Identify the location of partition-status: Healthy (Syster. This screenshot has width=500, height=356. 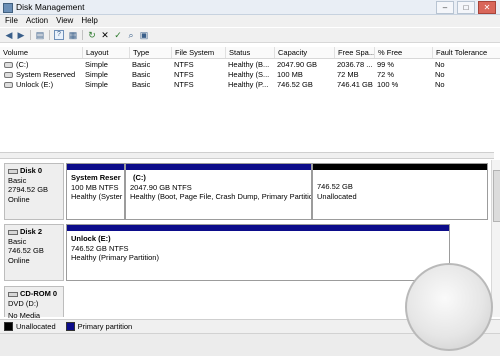
(97, 196).